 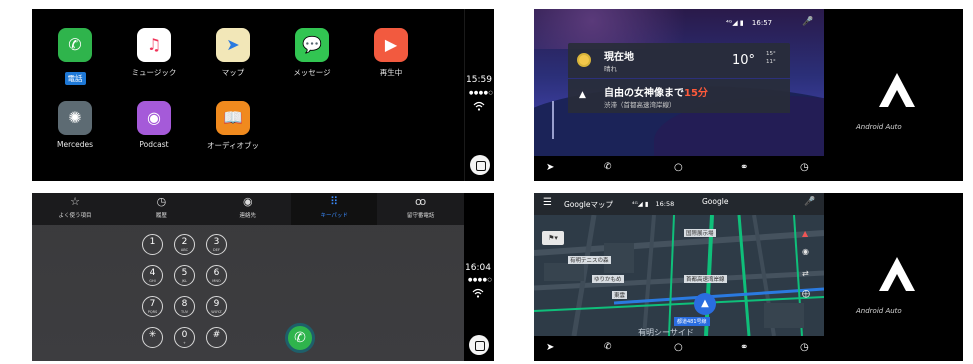 I want to click on app-music: ♫ ミュージック, so click(x=154, y=53).